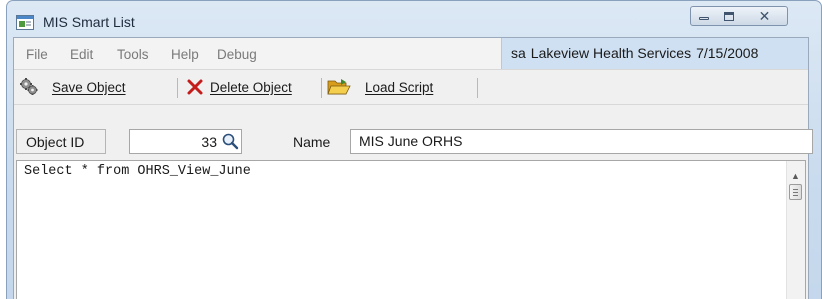  What do you see at coordinates (81, 54) in the screenshot?
I see `menu-edit: Edit` at bounding box center [81, 54].